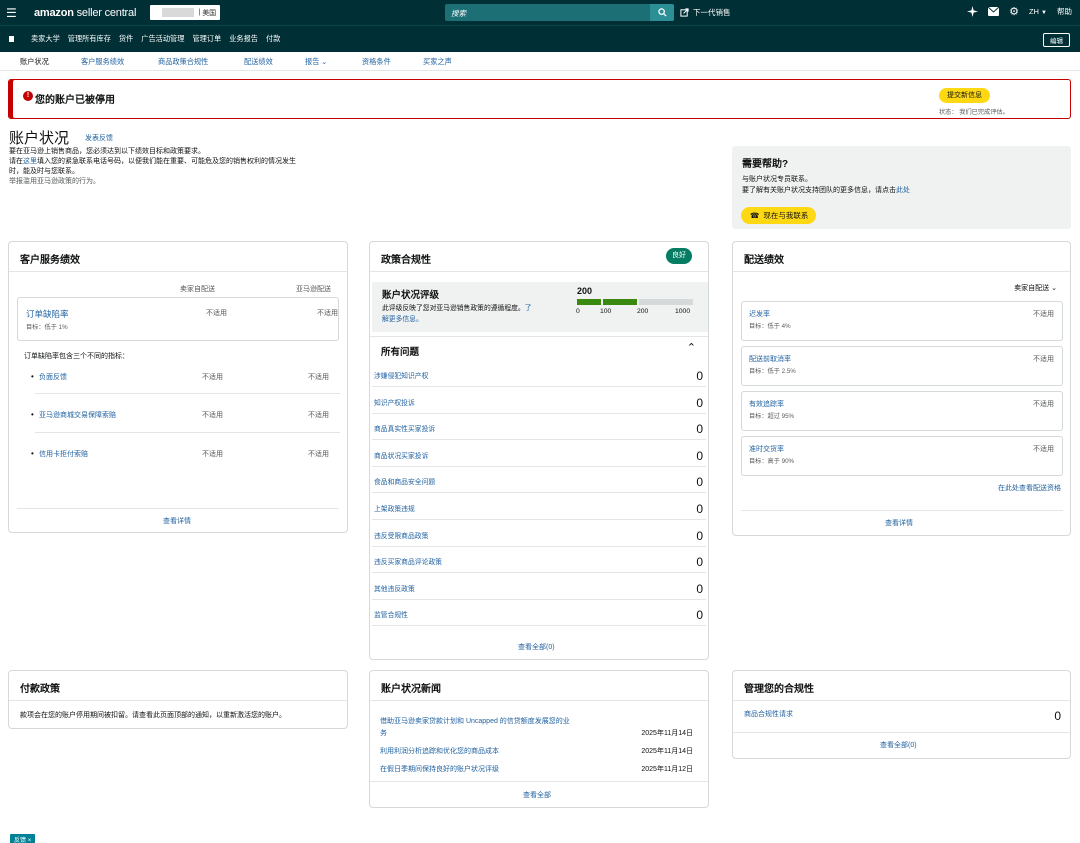 This screenshot has width=1080, height=843. What do you see at coordinates (826, 190) in the screenshot?
I see `help-line-2: 要了解有关账户状况支持团队的更多信息，请点击此处` at bounding box center [826, 190].